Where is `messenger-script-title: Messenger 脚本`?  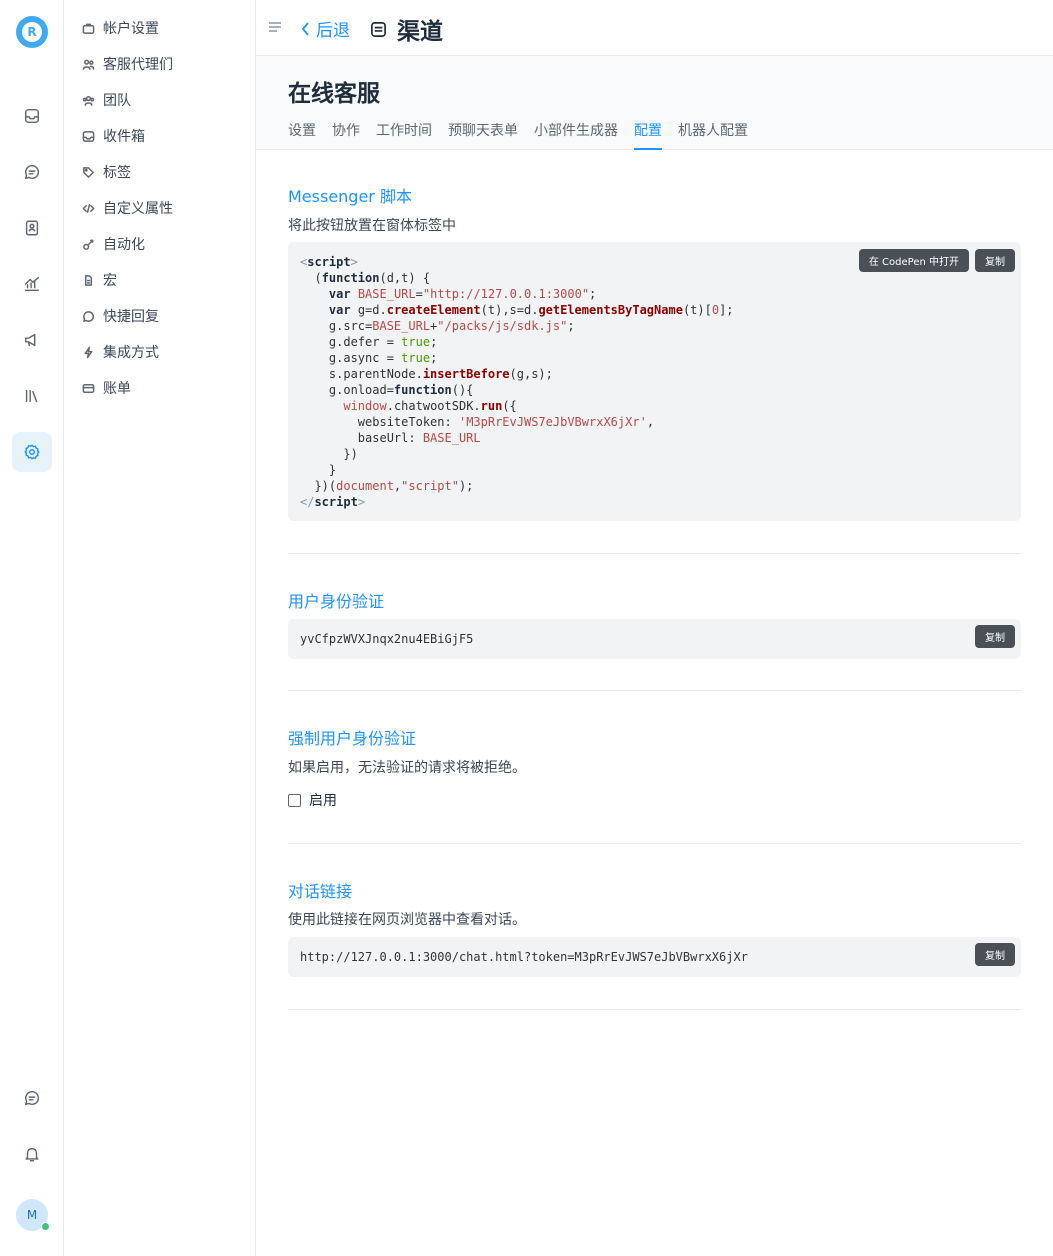 messenger-script-title: Messenger 脚本 is located at coordinates (350, 196).